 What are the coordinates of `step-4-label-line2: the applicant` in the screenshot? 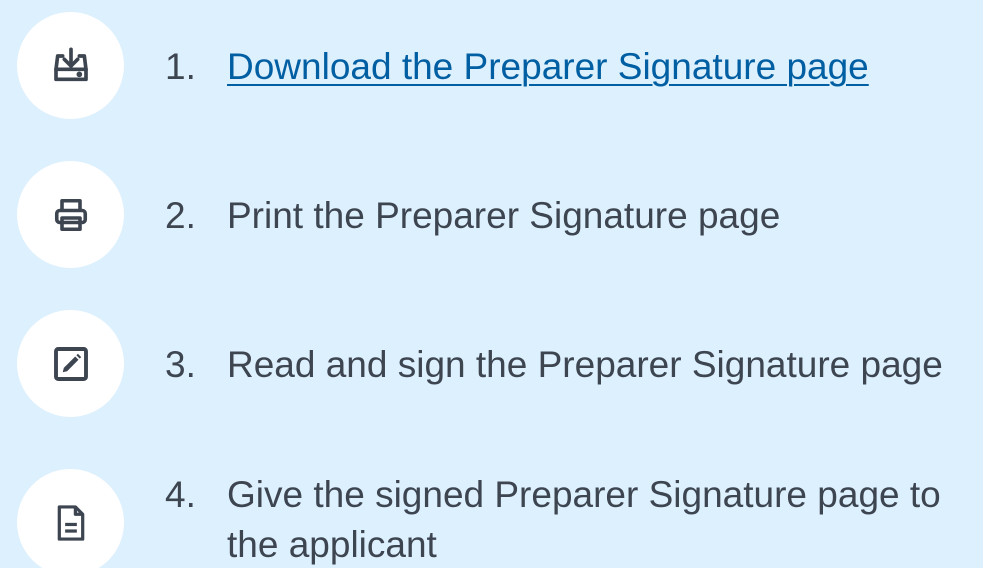 It's located at (332, 544).